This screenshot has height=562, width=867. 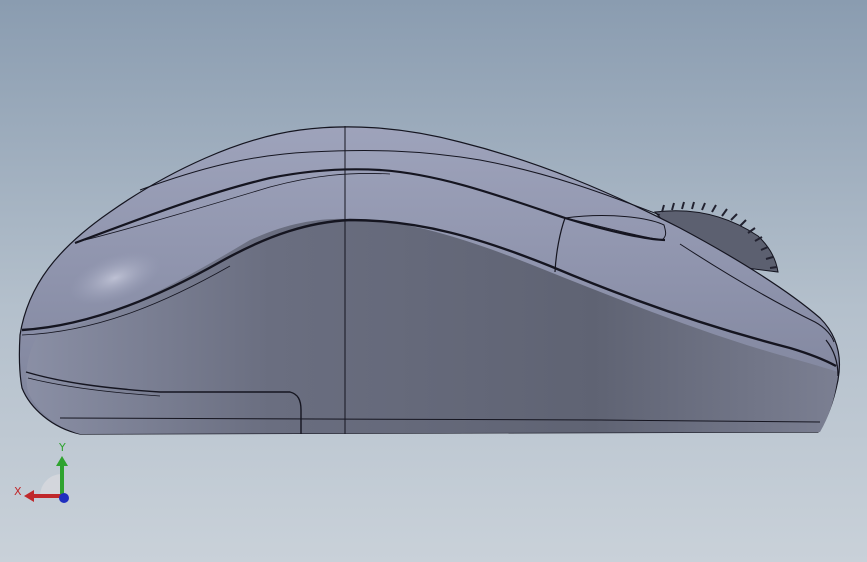 What do you see at coordinates (64, 498) in the screenshot?
I see `z-axis-dot` at bounding box center [64, 498].